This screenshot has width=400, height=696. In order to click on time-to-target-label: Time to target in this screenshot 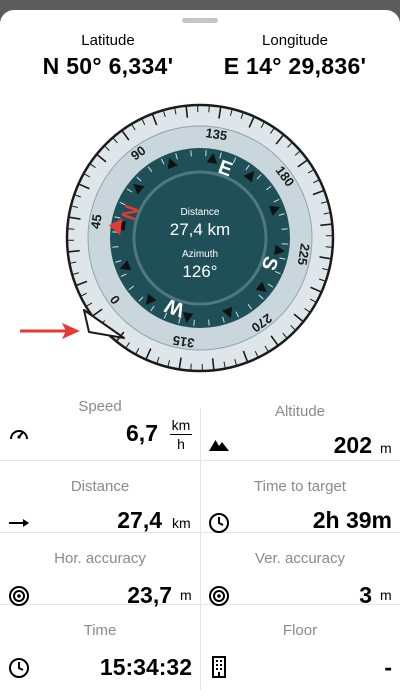, I will do `click(300, 486)`.